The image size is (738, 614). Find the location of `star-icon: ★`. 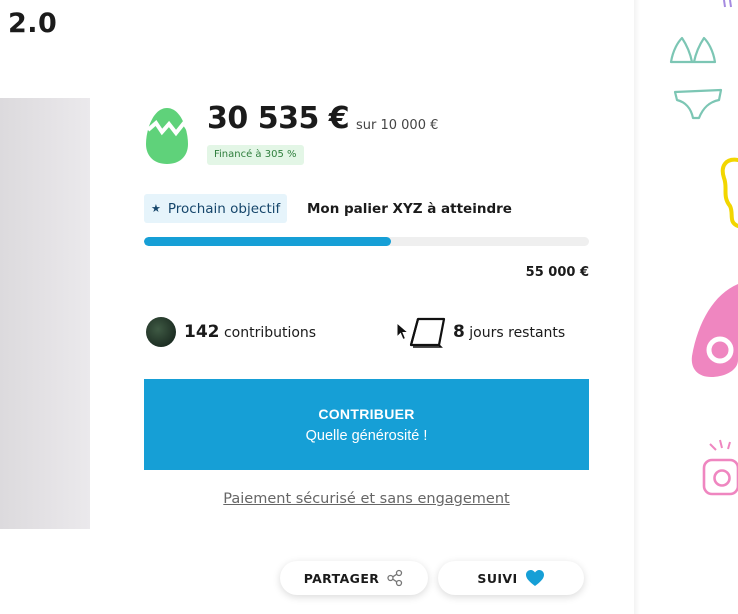

star-icon: ★ is located at coordinates (156, 208).